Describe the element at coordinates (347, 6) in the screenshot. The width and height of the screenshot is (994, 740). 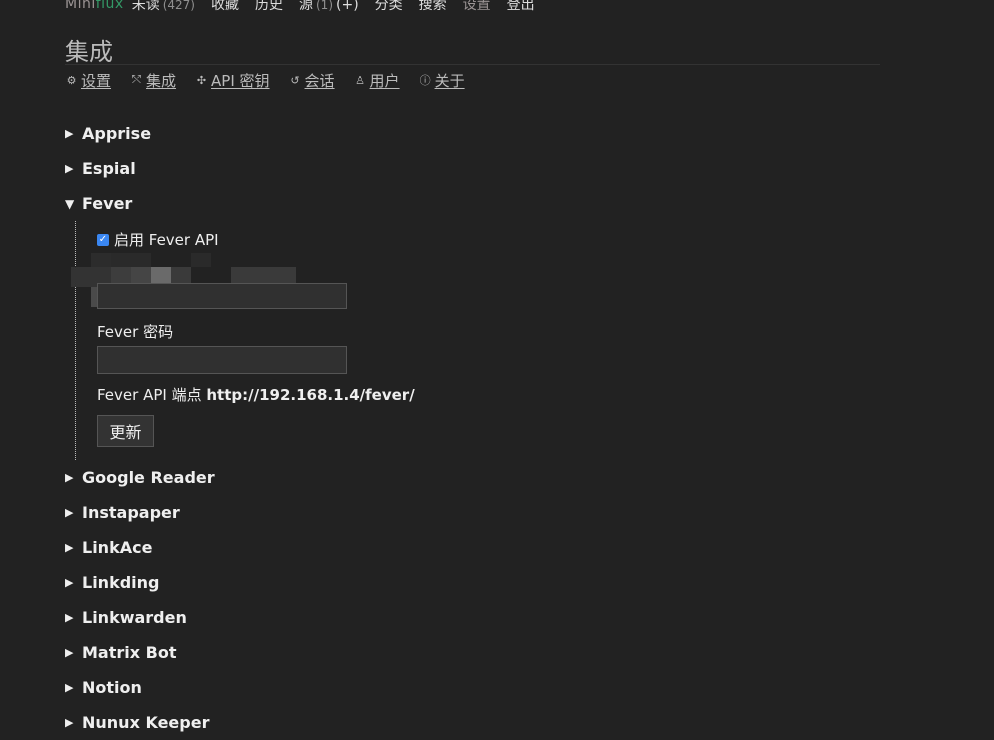
I see `nav-feeds-add: (+)` at that location.